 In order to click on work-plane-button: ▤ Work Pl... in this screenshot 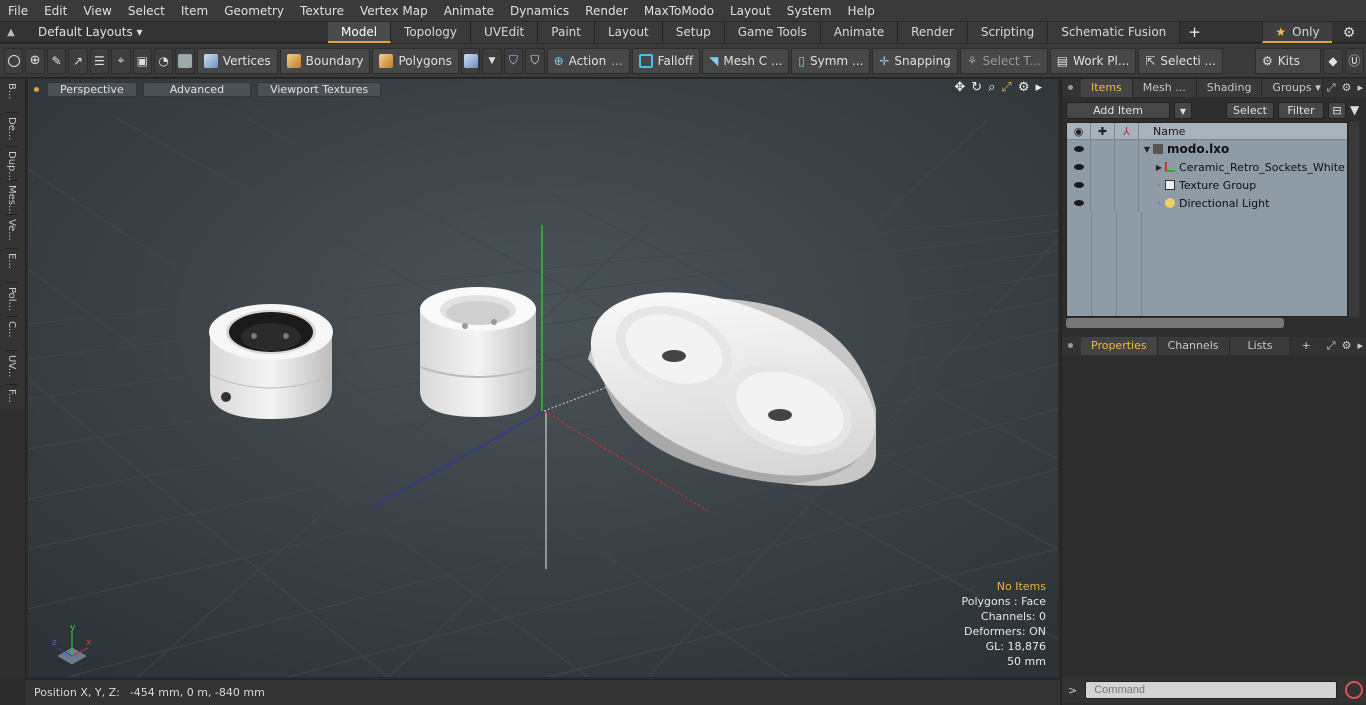, I will do `click(1093, 60)`.